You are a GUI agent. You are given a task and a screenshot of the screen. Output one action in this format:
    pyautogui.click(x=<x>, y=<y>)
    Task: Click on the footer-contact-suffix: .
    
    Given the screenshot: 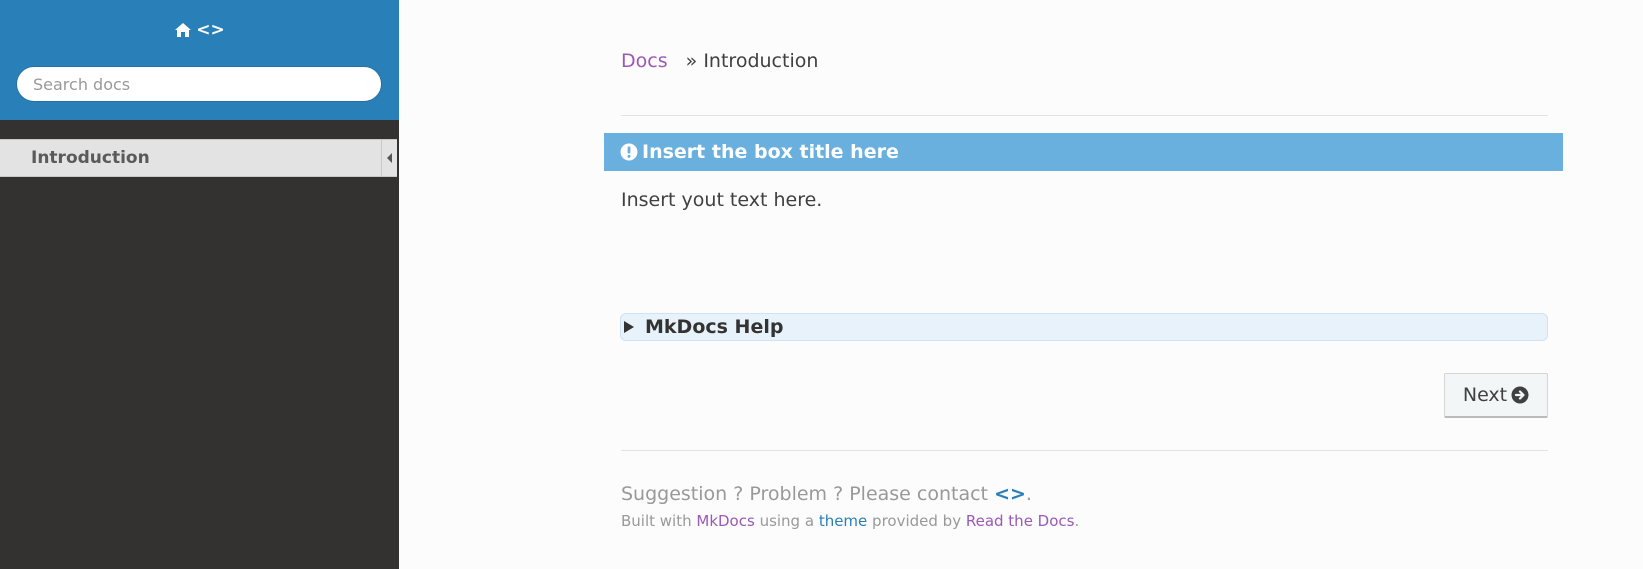 What is the action you would take?
    pyautogui.click(x=1028, y=494)
    